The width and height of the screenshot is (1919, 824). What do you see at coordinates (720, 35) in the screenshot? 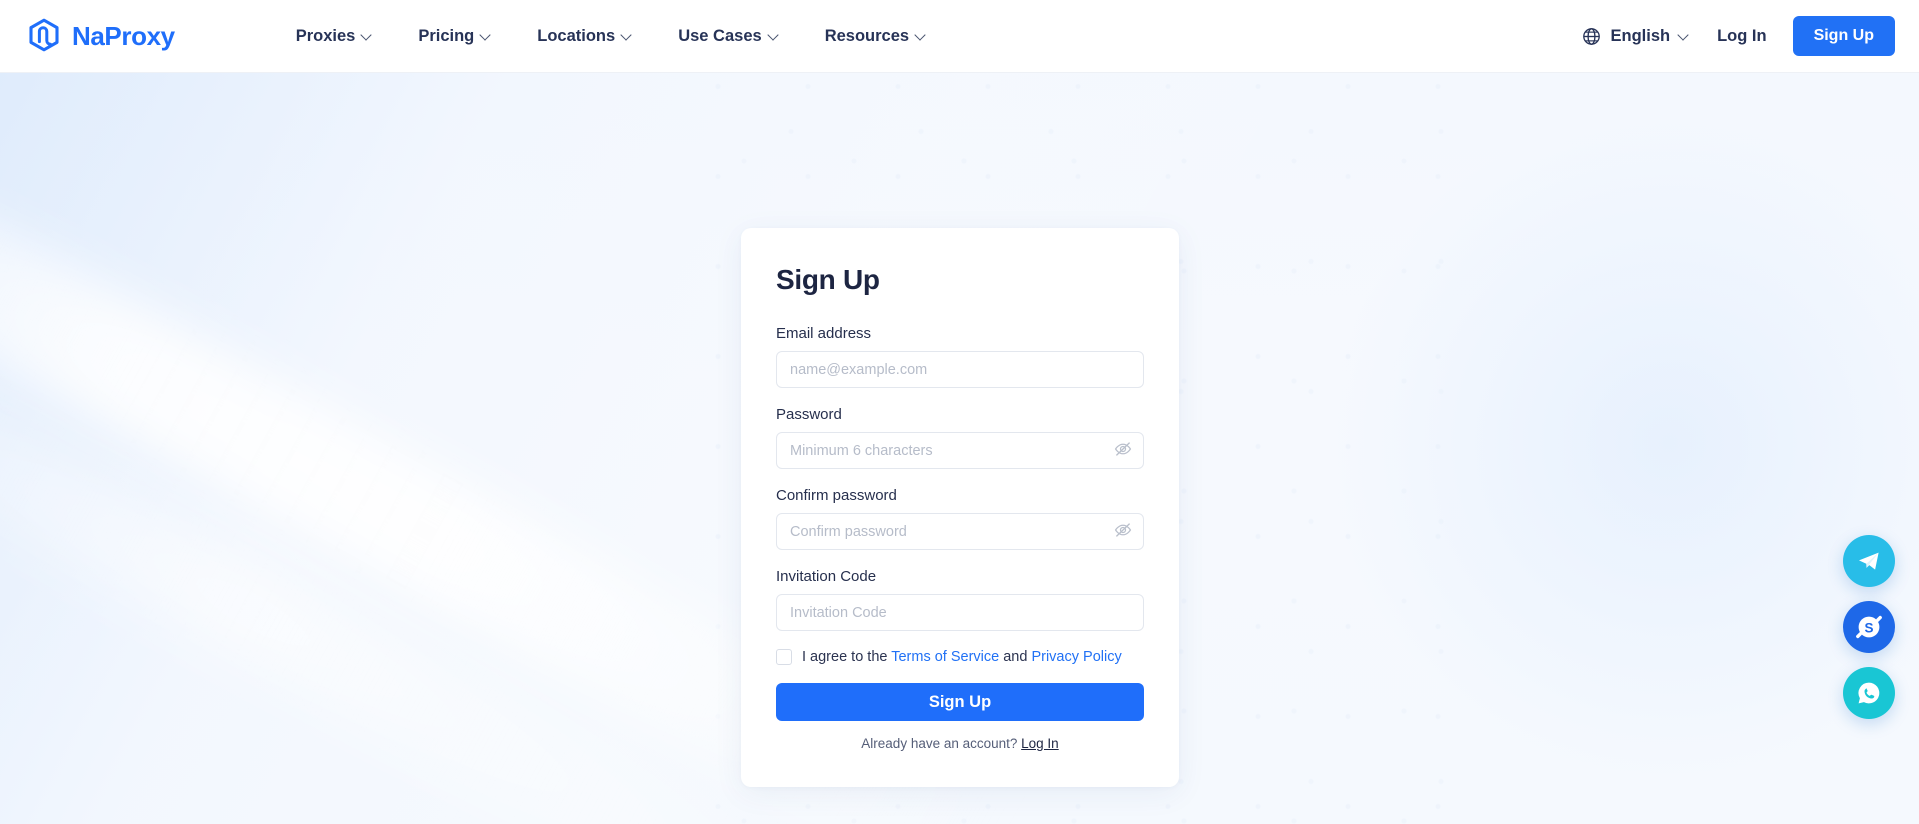
I see `nav-item-label: Use Cases` at bounding box center [720, 35].